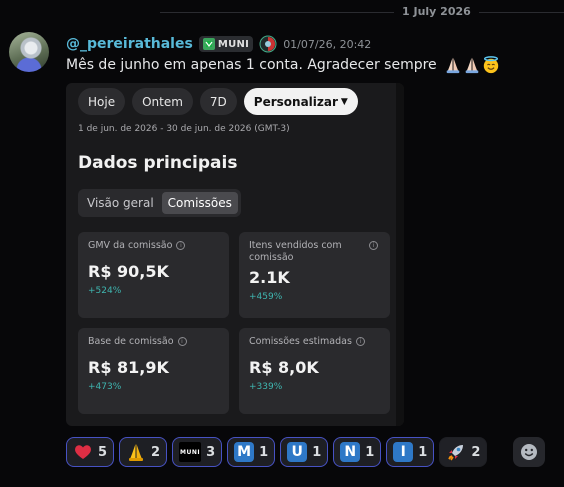  Describe the element at coordinates (208, 44) in the screenshot. I see `server-tag-icon` at that location.